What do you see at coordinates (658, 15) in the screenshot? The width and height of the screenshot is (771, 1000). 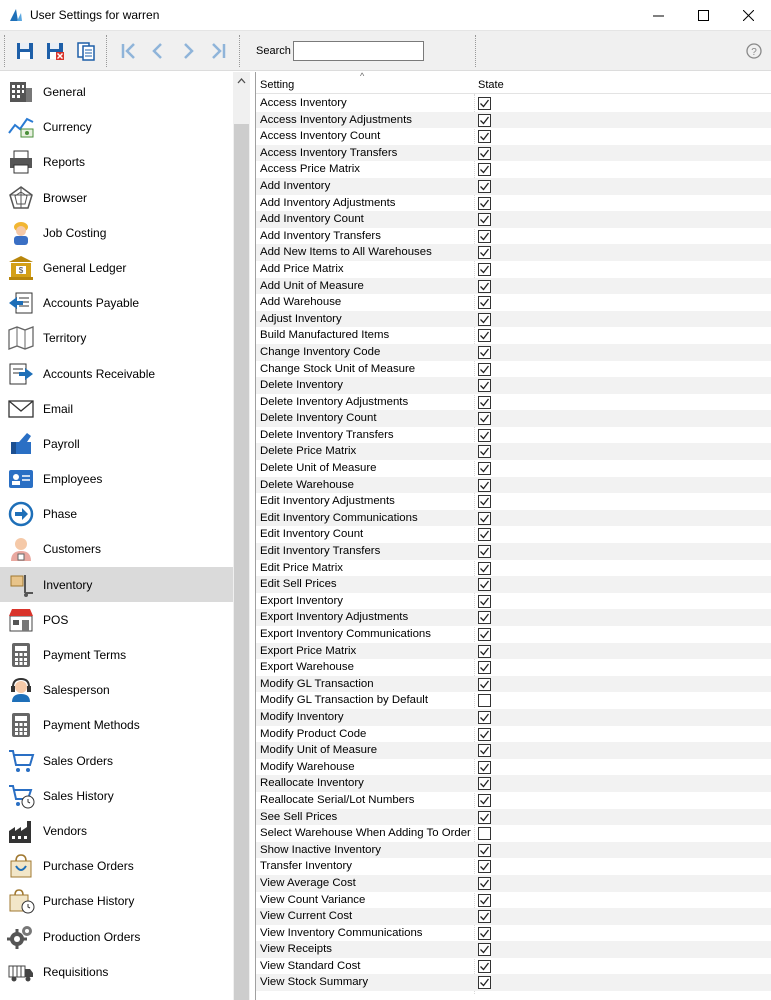 I see `minimize-button` at bounding box center [658, 15].